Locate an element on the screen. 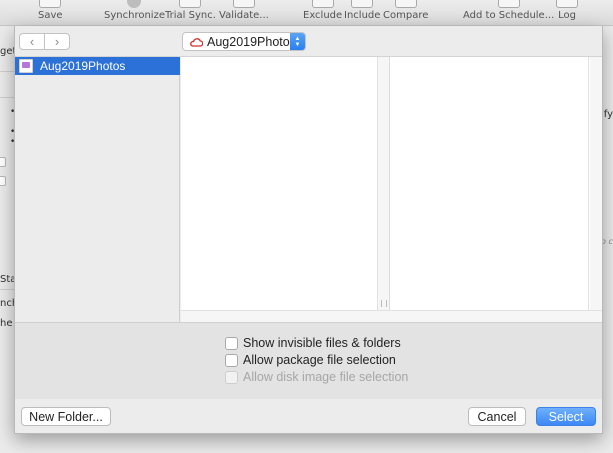 This screenshot has height=453, width=613. sidebar-item-aug2019photos: Aug2019Photos is located at coordinates (97, 66).